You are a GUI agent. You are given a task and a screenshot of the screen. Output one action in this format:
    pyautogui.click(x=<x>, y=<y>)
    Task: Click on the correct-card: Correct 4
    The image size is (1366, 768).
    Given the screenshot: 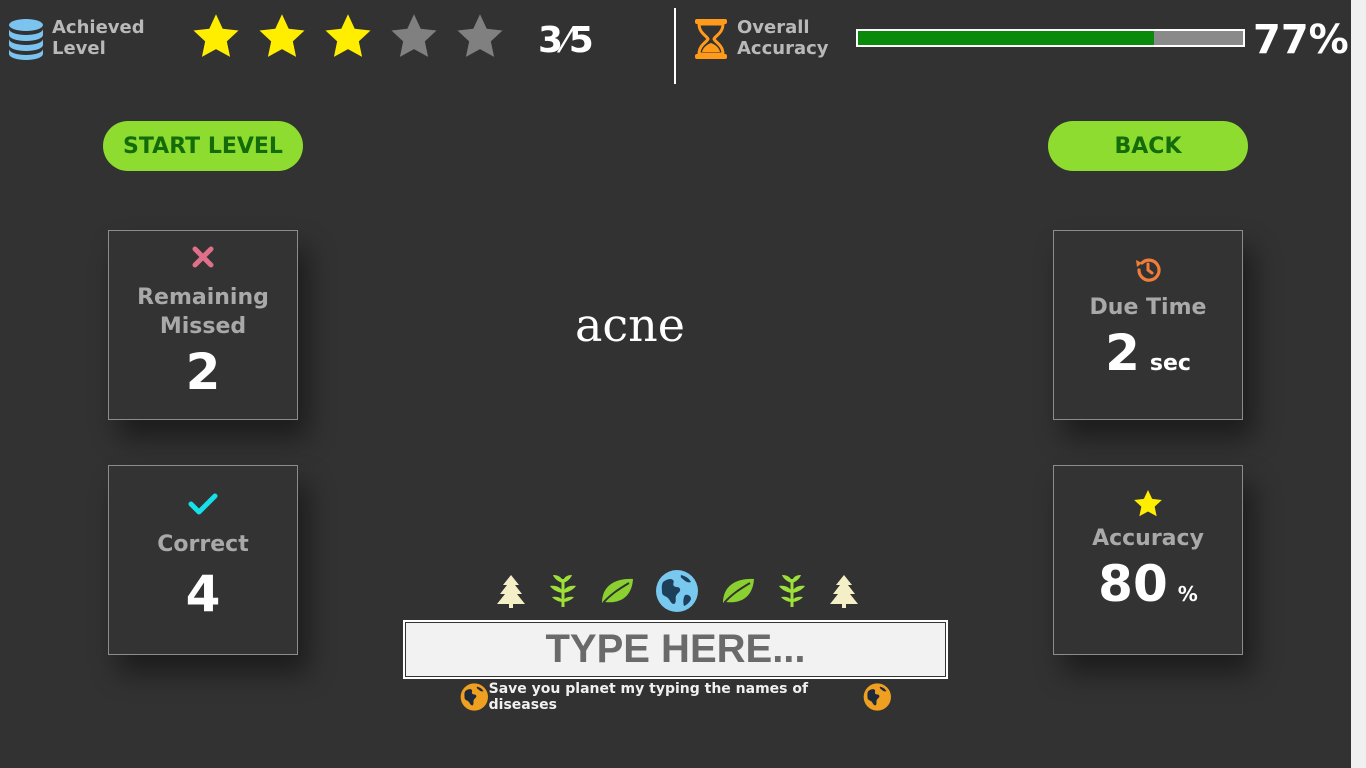 What is the action you would take?
    pyautogui.click(x=203, y=560)
    